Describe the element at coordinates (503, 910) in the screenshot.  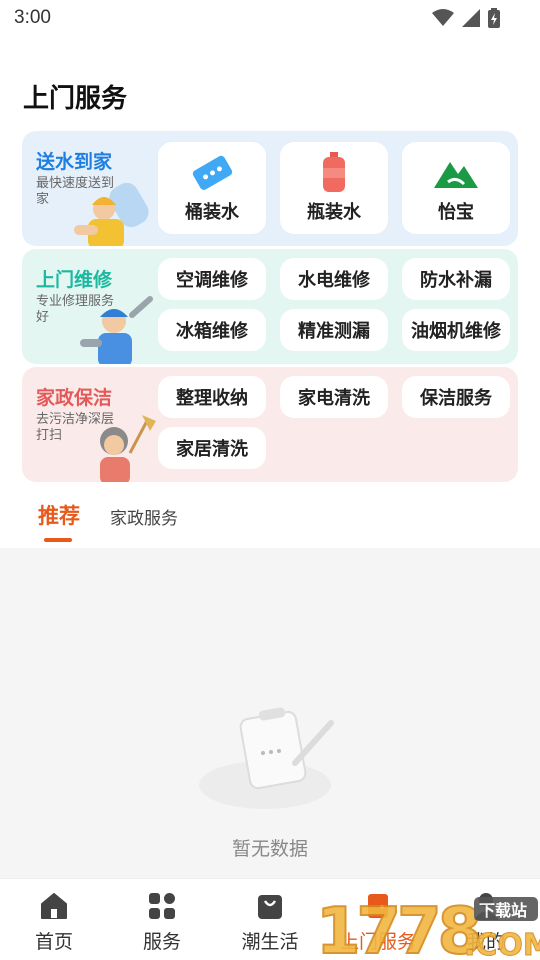
I see `svg-text: 下载站` at that location.